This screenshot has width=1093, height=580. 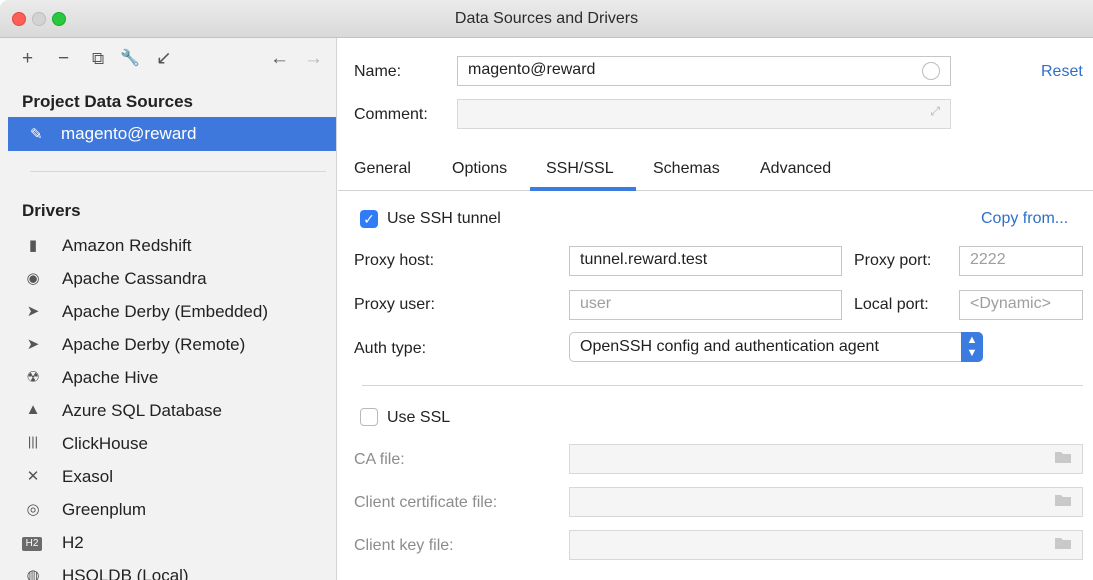 What do you see at coordinates (125, 573) in the screenshot?
I see `driver-label: HSQLDB (Local)` at bounding box center [125, 573].